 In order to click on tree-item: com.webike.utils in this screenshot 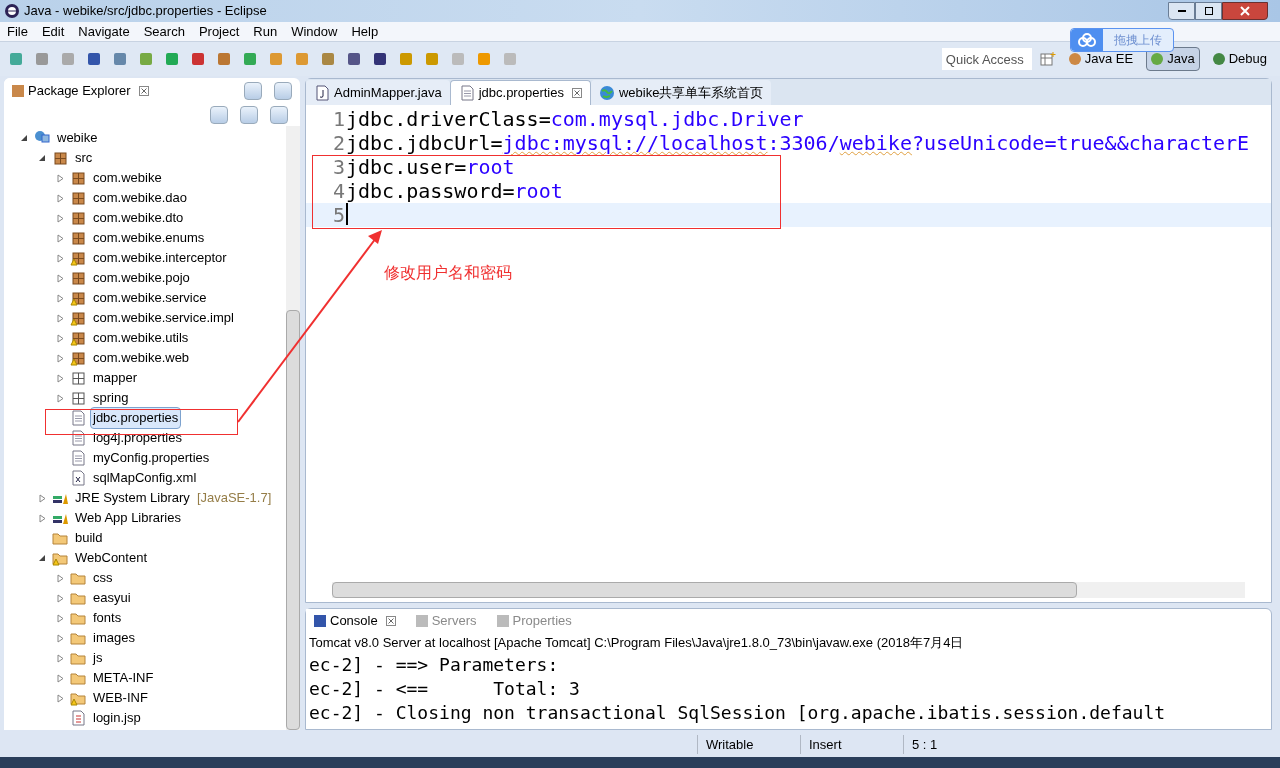, I will do `click(141, 338)`.